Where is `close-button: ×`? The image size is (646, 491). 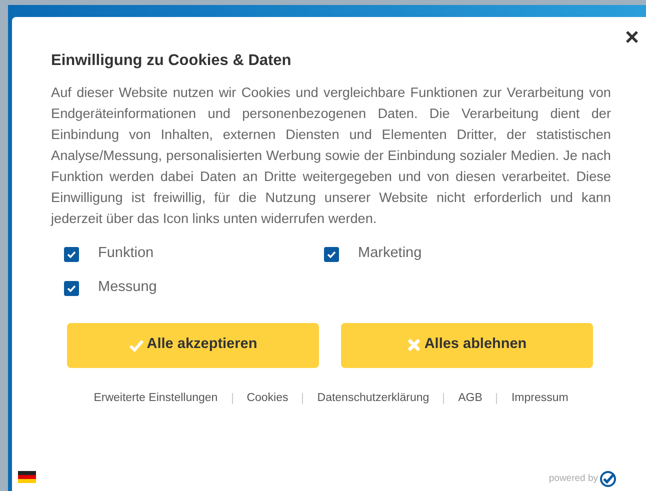 close-button: × is located at coordinates (632, 34).